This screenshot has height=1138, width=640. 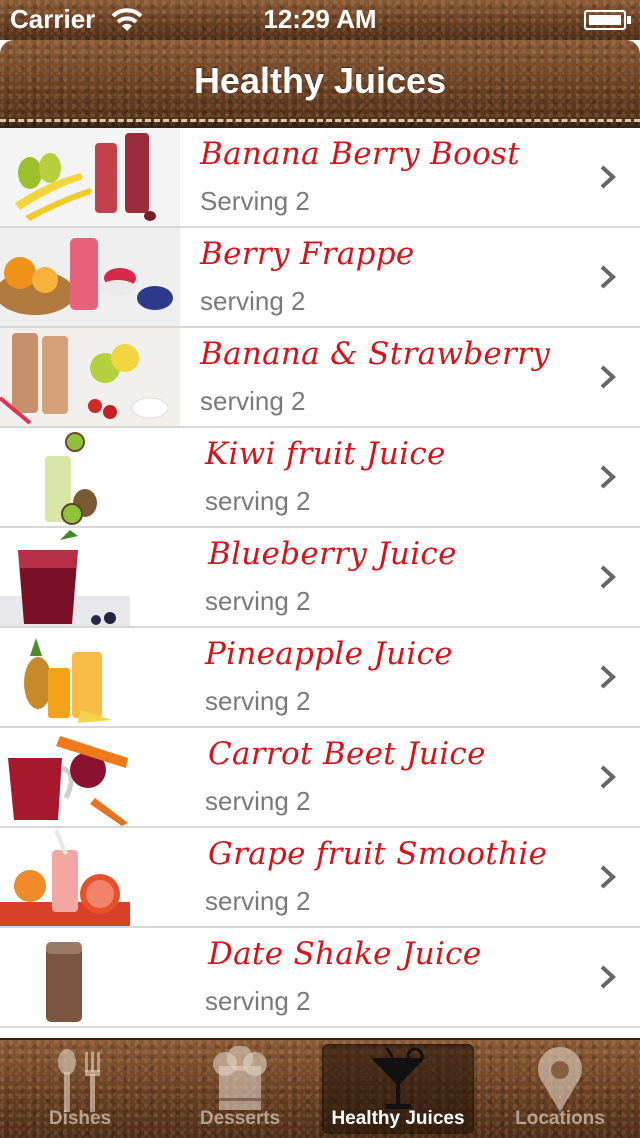 I want to click on tab-label: Dishes, so click(x=80, y=1118).